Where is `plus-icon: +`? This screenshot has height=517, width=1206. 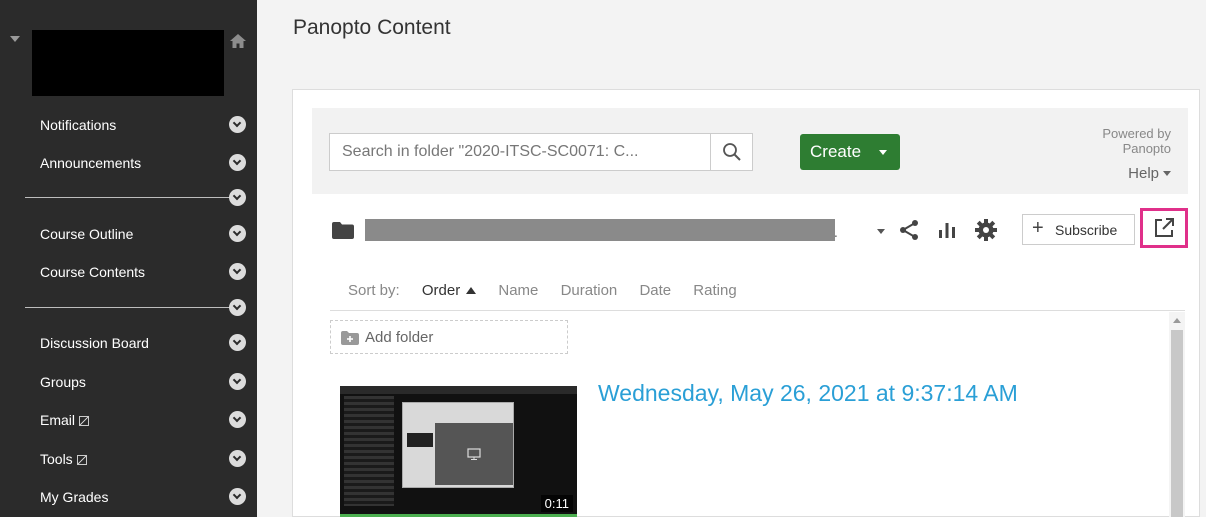 plus-icon: + is located at coordinates (1038, 228).